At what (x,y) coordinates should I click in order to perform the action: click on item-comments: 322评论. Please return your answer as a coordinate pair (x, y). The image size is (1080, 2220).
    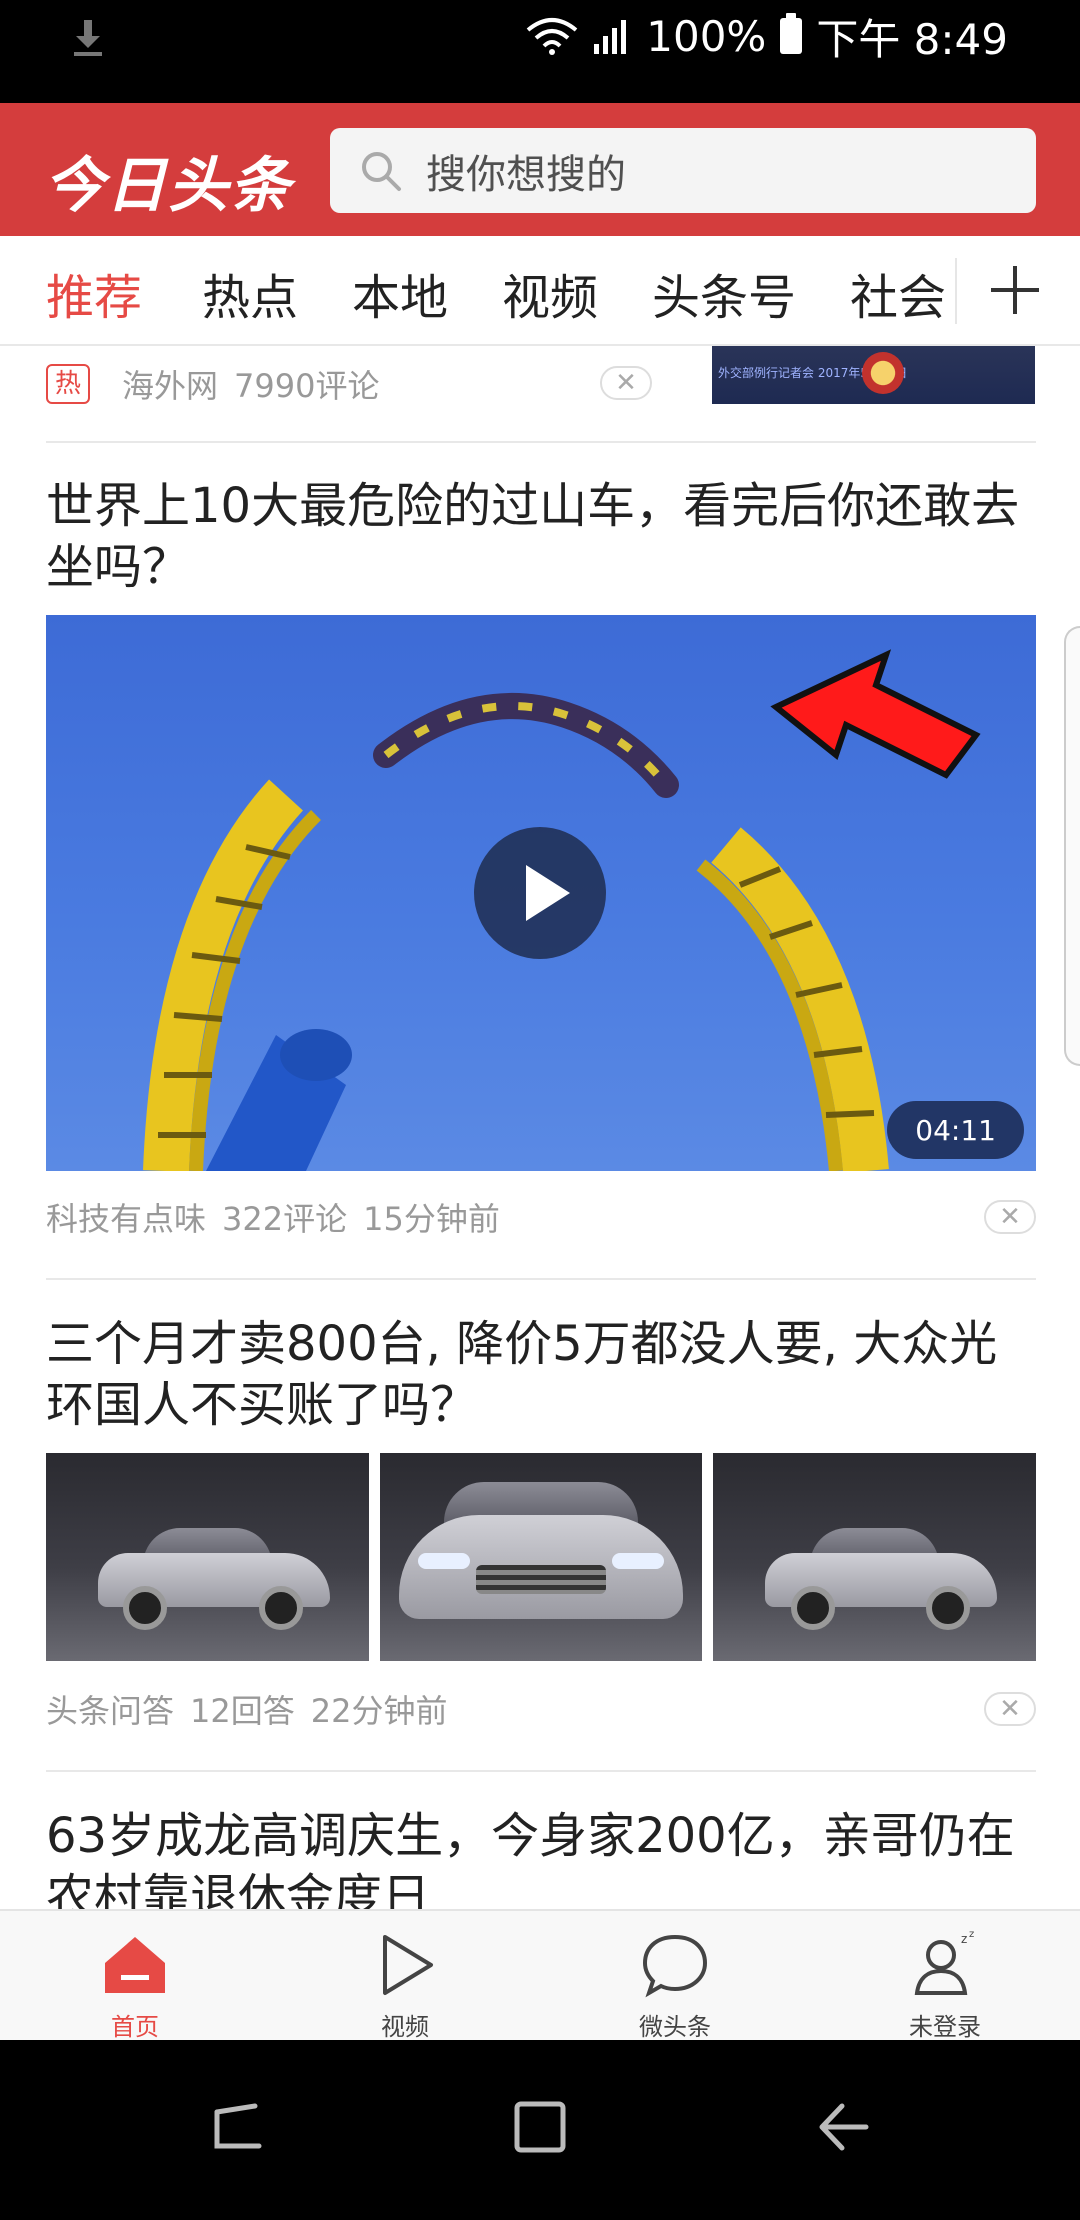
    Looking at the image, I should click on (285, 1219).